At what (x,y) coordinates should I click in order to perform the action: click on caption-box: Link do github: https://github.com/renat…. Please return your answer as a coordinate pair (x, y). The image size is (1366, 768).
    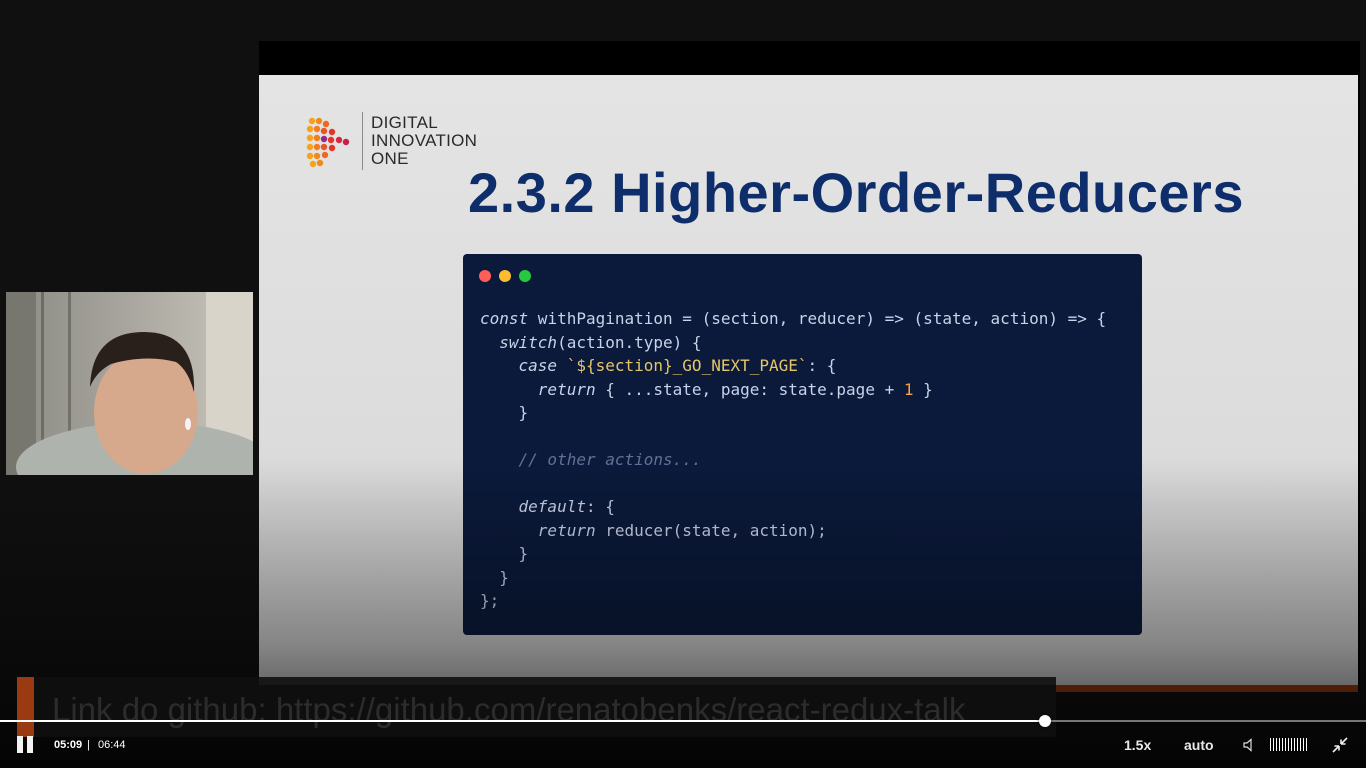
    Looking at the image, I should click on (536, 707).